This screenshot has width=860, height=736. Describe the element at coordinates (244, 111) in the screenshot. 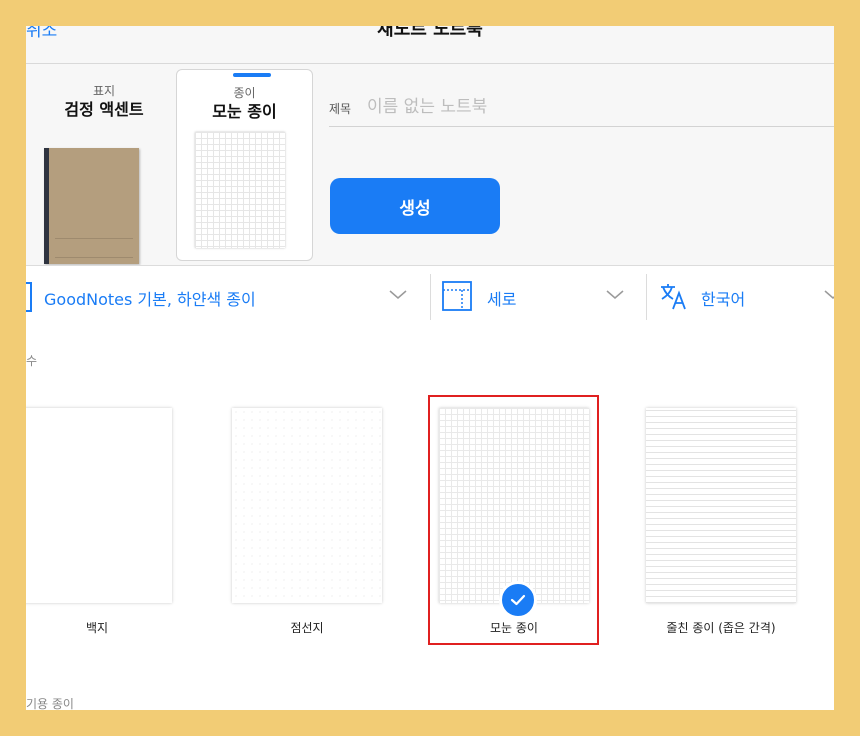

I see `paper-name: 모눈 종이` at that location.